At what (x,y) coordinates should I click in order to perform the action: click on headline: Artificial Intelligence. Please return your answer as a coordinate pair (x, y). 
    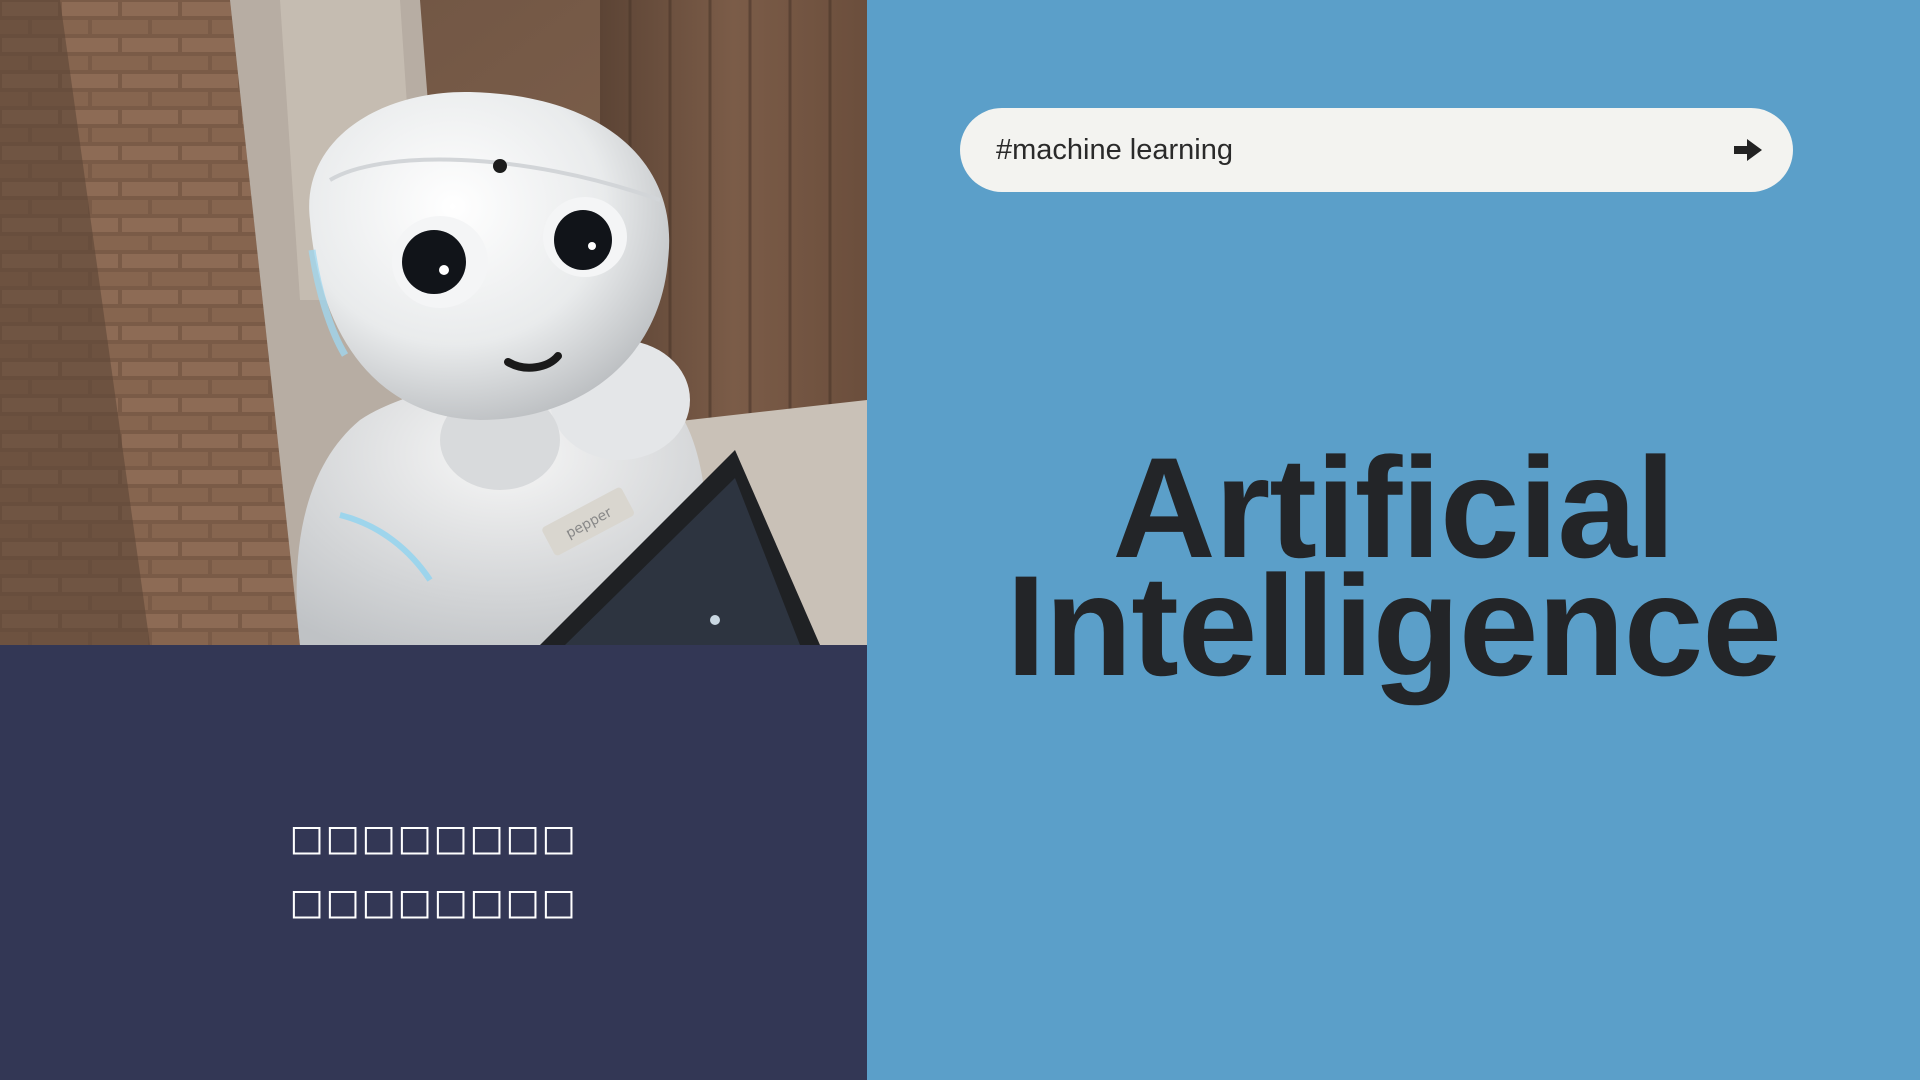
    Looking at the image, I should click on (1393, 571).